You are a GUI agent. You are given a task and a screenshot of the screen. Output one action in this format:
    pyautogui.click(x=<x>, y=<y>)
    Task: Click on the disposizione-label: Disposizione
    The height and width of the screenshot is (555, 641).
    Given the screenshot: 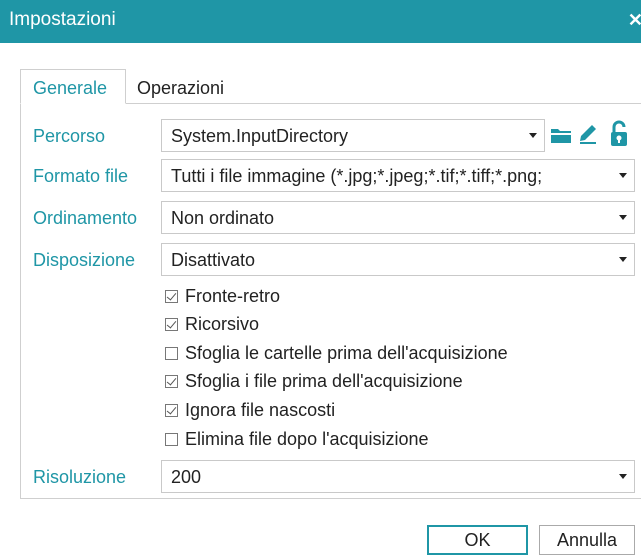 What is the action you would take?
    pyautogui.click(x=84, y=260)
    